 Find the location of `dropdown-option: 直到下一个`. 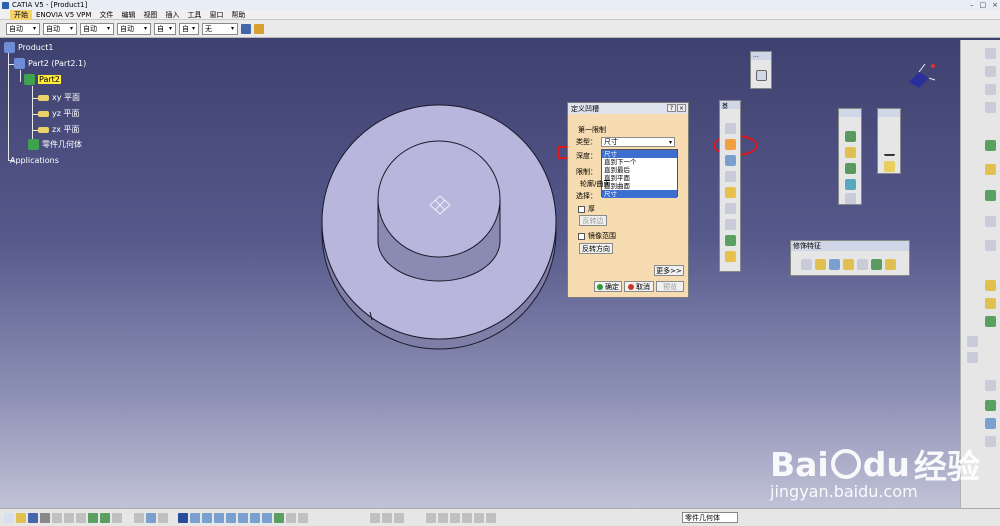

dropdown-option: 直到下一个 is located at coordinates (639, 162).